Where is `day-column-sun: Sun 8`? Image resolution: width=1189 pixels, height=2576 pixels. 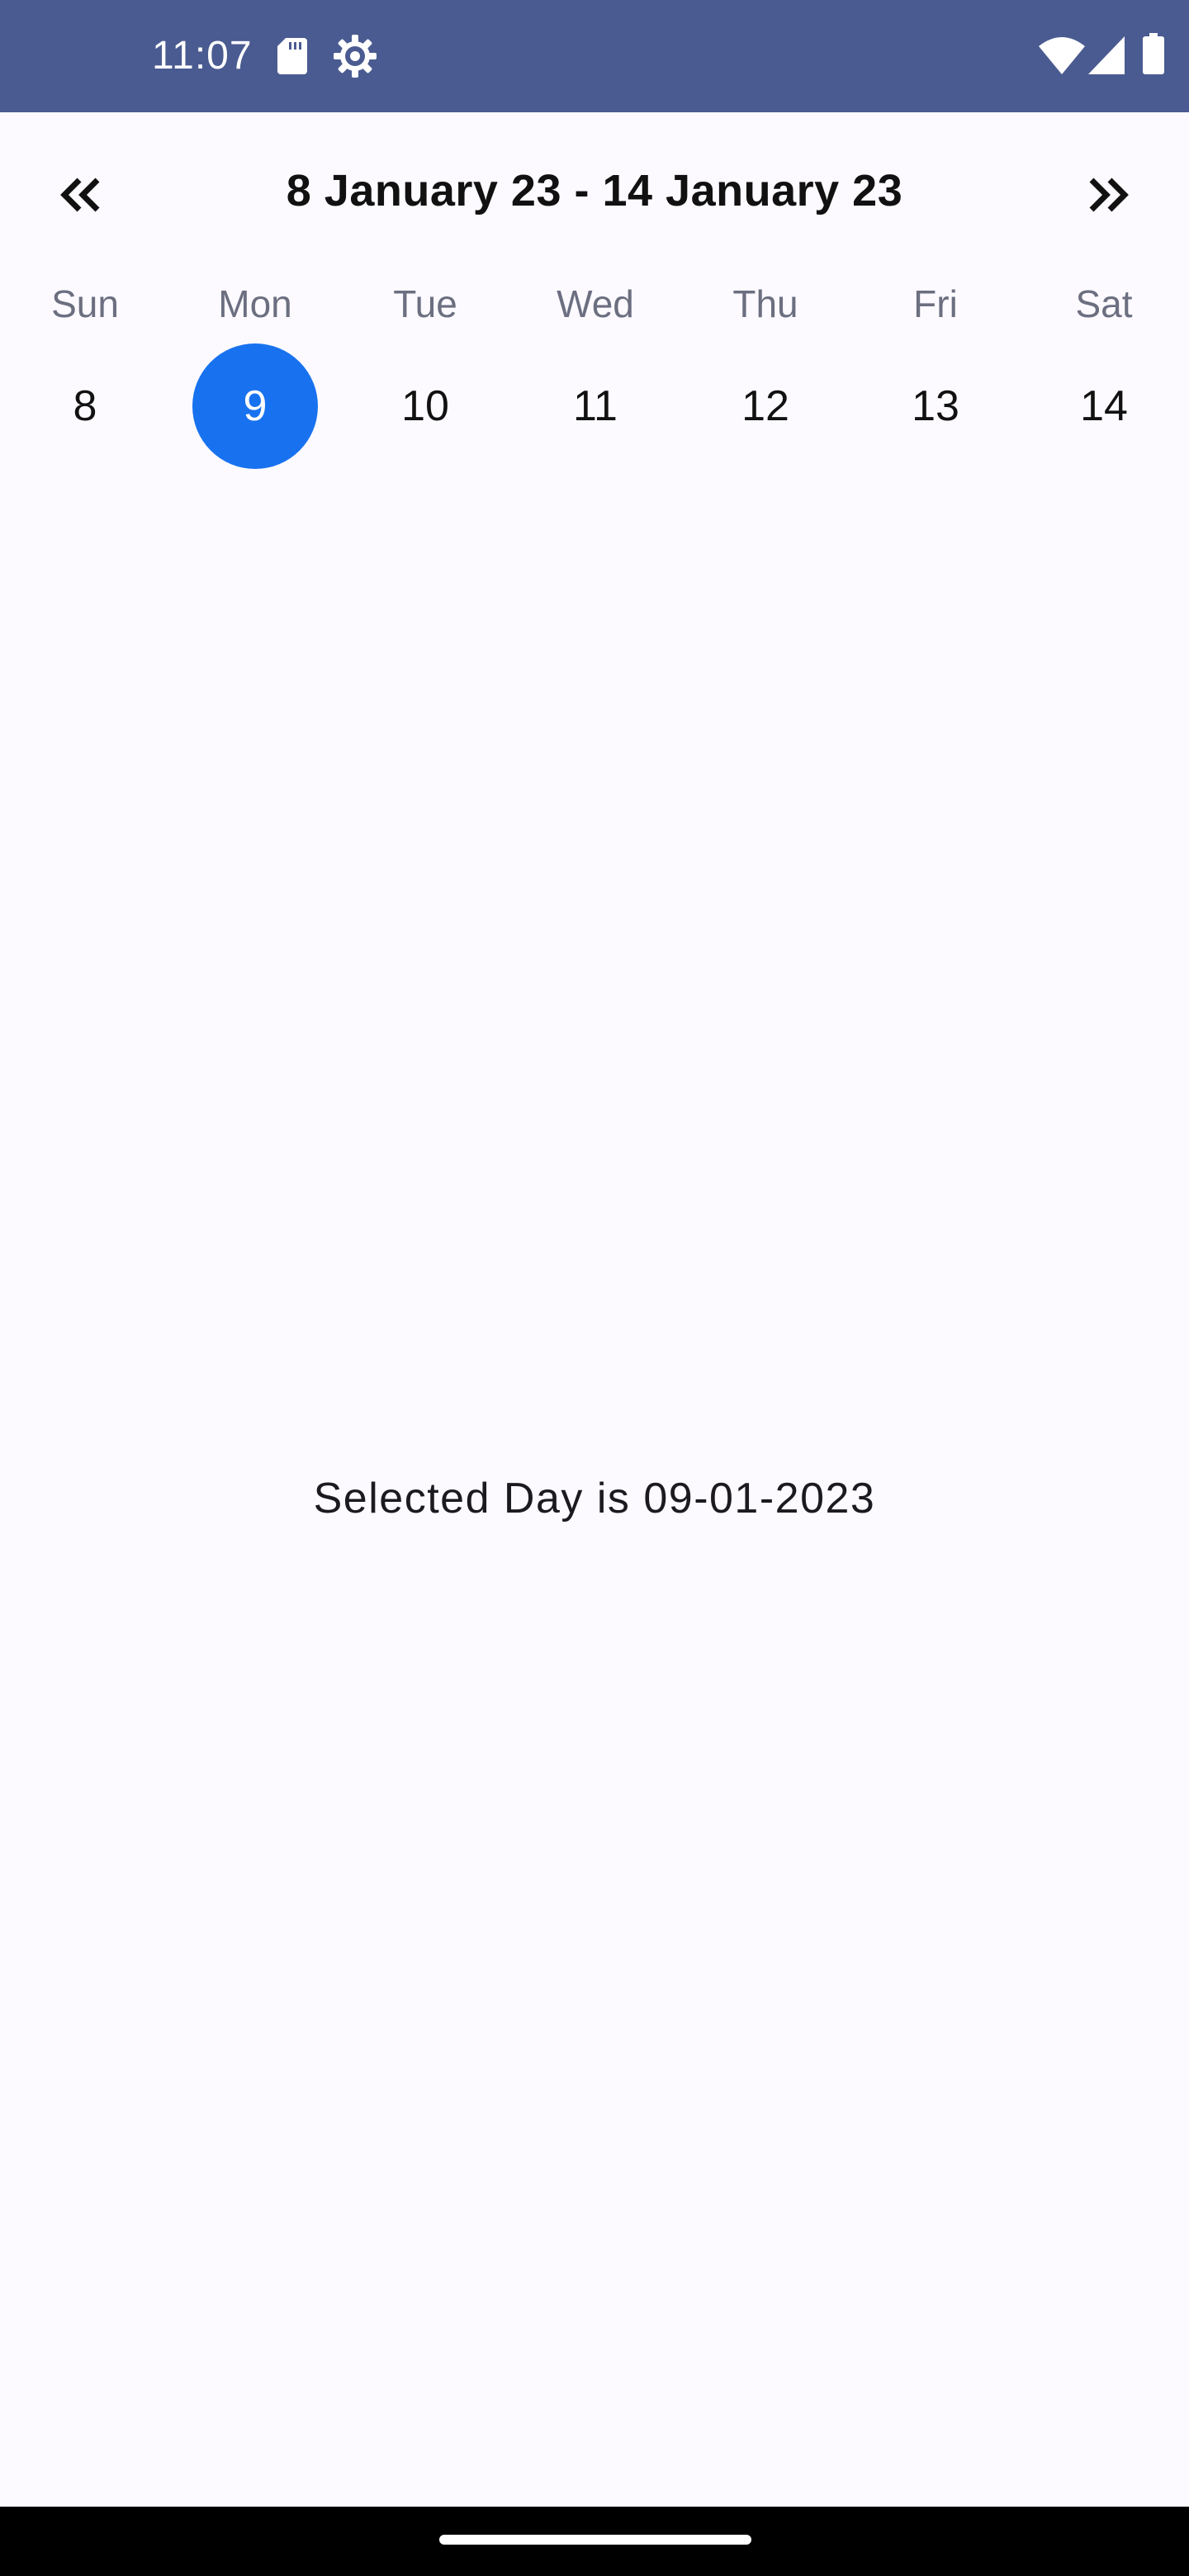
day-column-sun: Sun 8 is located at coordinates (85, 375).